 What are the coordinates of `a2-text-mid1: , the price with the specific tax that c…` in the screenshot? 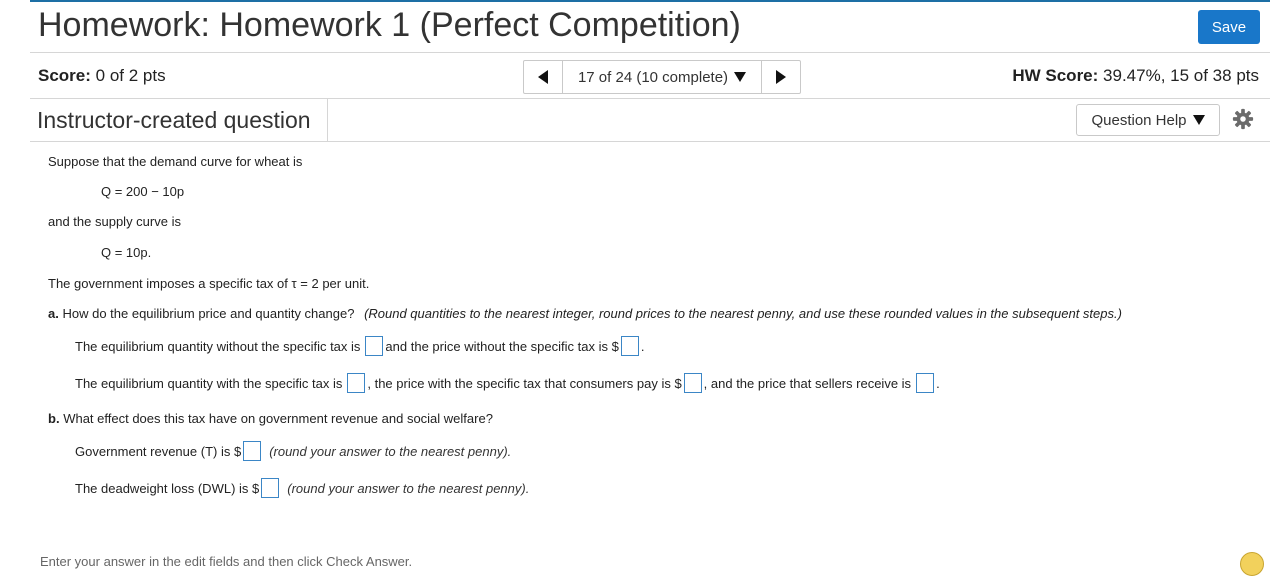 It's located at (524, 383).